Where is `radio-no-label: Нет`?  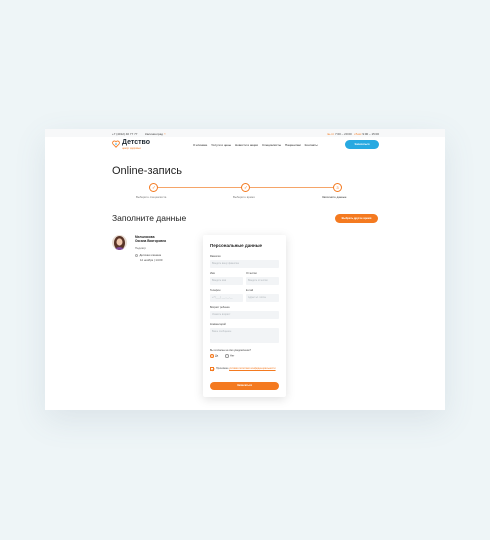
radio-no-label: Нет is located at coordinates (232, 356).